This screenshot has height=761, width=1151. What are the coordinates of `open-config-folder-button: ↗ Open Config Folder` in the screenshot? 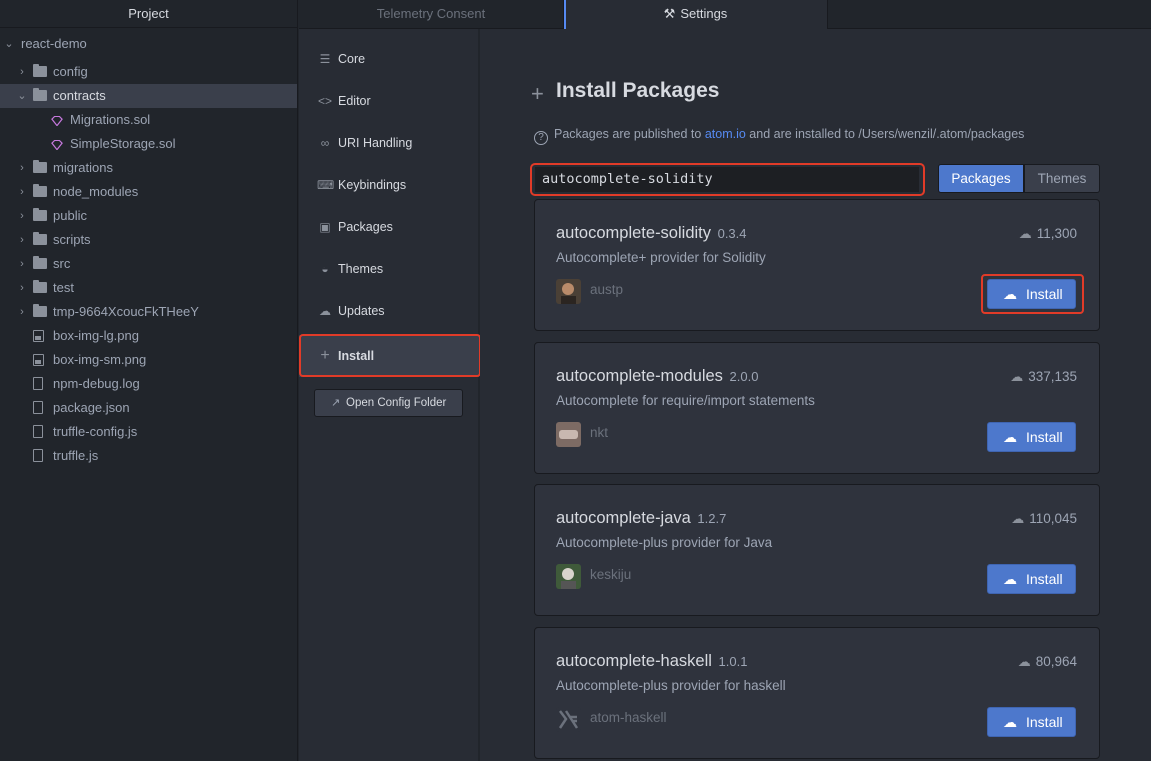 It's located at (388, 403).